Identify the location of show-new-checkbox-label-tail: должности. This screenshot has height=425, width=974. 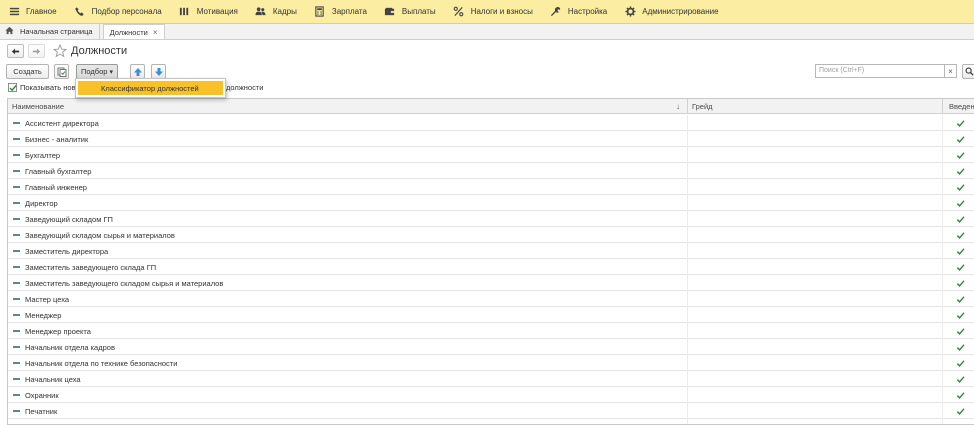
(244, 87).